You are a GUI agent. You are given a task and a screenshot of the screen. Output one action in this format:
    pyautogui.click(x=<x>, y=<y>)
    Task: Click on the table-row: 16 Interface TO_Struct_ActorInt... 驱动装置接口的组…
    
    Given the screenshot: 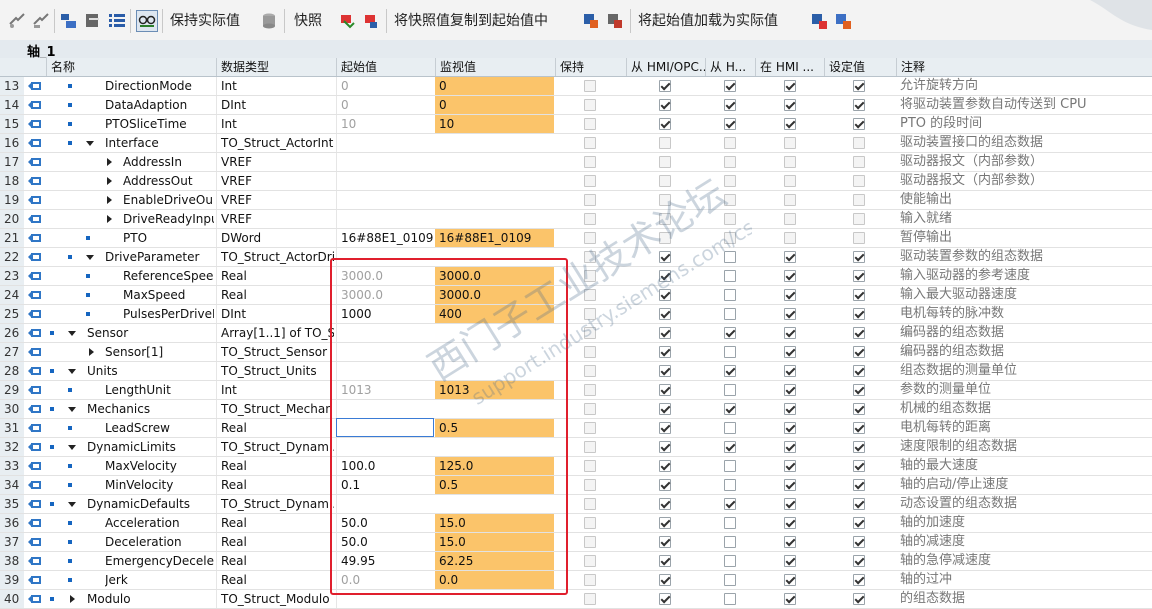 What is the action you would take?
    pyautogui.click(x=576, y=143)
    